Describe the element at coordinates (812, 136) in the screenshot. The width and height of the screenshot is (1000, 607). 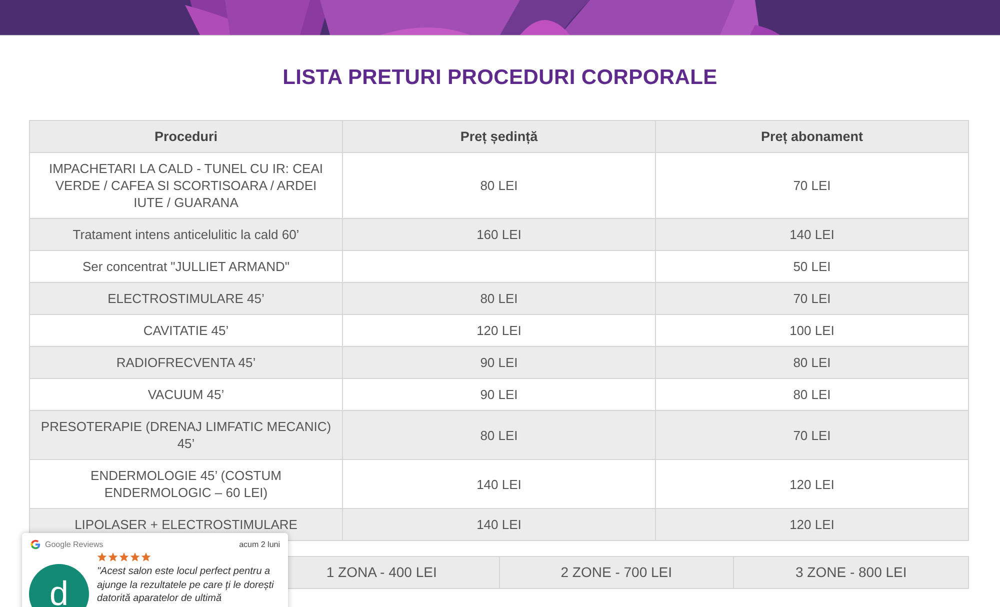
I see `column-header: Preț abonament` at that location.